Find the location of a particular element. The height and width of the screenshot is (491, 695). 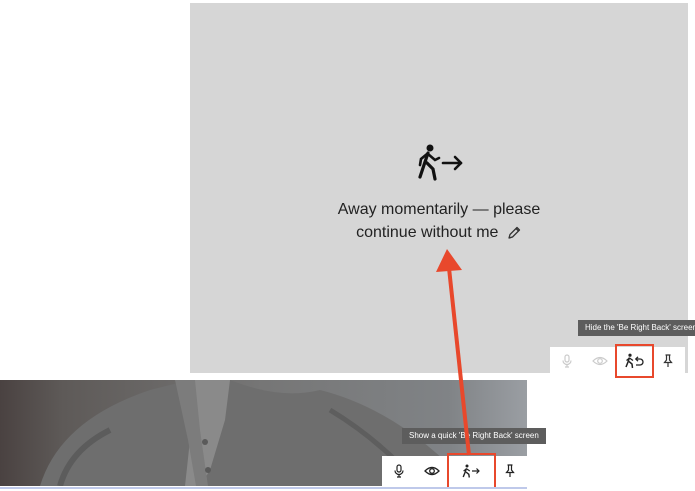

hide-brb-tooltip: Hide the 'Be Right Back' screen is located at coordinates (636, 328).